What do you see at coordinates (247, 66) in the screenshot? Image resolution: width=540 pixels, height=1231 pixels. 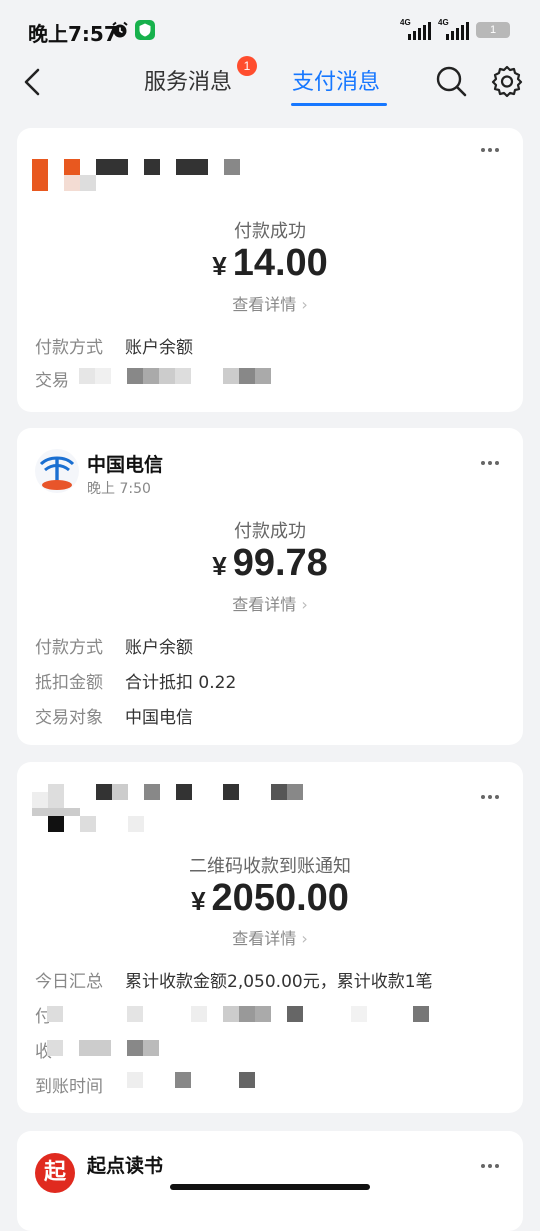 I see `unread-badge: 1` at bounding box center [247, 66].